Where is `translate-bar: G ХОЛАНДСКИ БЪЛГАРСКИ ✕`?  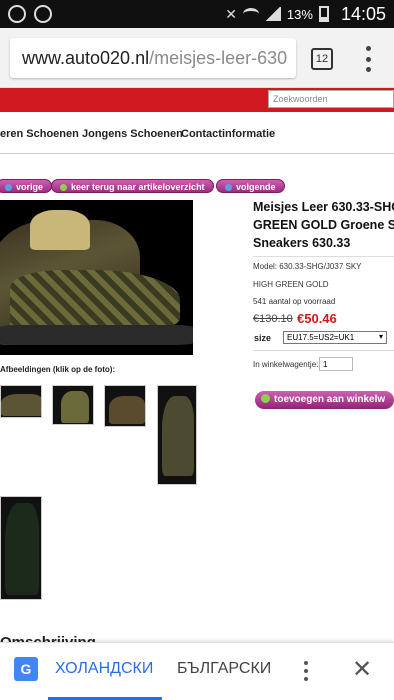 translate-bar: G ХОЛАНДСКИ БЪЛГАРСКИ ✕ is located at coordinates (197, 671).